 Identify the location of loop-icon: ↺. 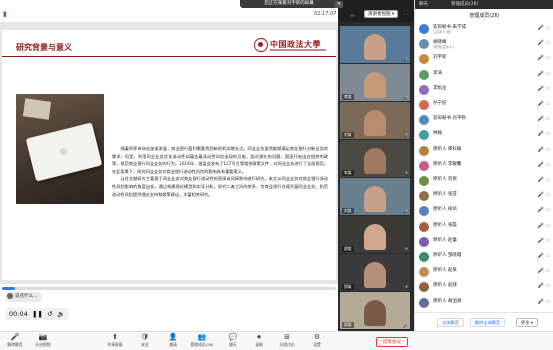
(48, 314).